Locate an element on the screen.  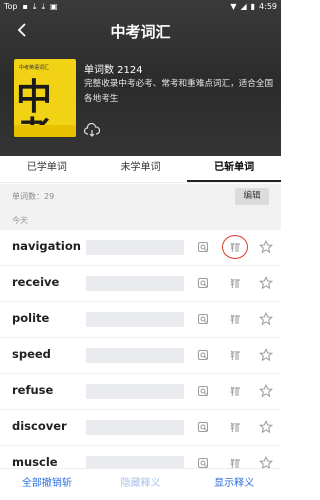
word-text: navigation is located at coordinates (46, 246).